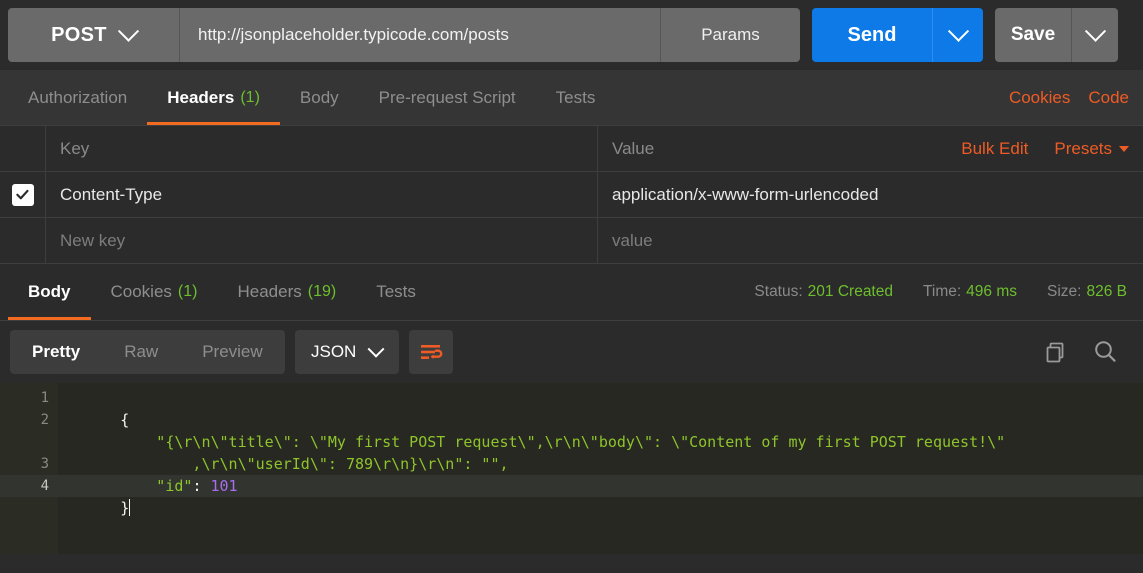 The width and height of the screenshot is (1143, 573). I want to click on copy-button, so click(1056, 352).